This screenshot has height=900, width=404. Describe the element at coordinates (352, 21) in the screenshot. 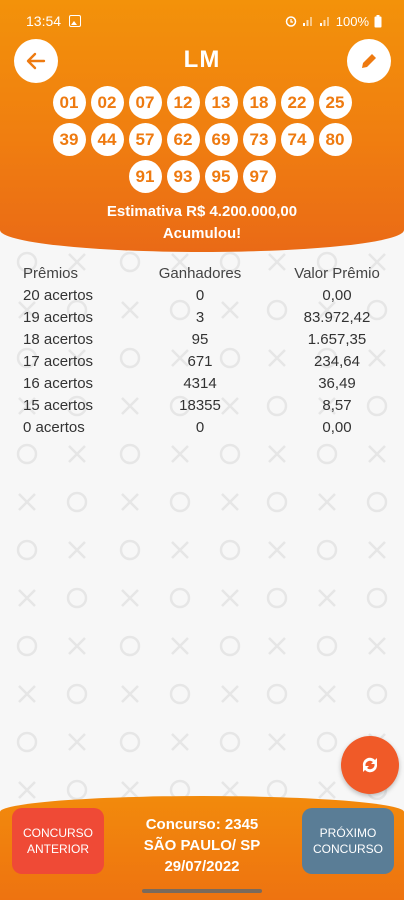

I see `battery-level: 100%` at that location.